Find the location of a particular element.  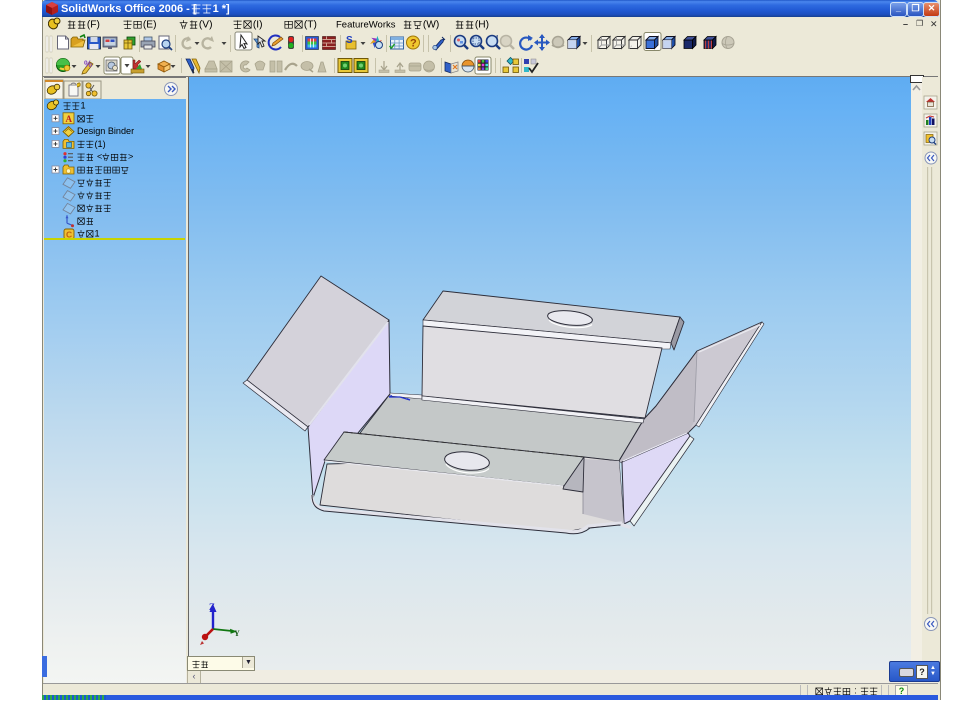

svg-text: (E) is located at coordinates (150, 25).